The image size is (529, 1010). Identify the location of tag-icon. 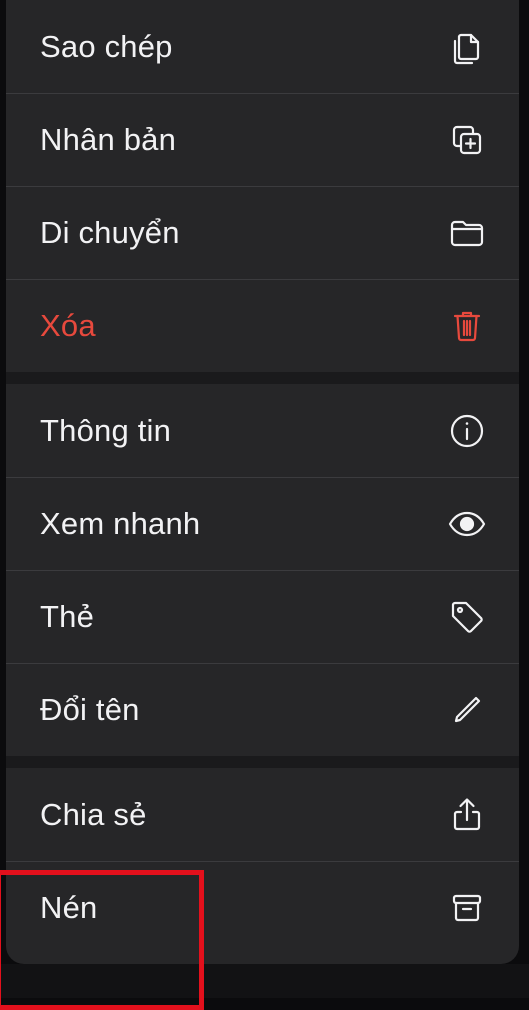
(467, 617).